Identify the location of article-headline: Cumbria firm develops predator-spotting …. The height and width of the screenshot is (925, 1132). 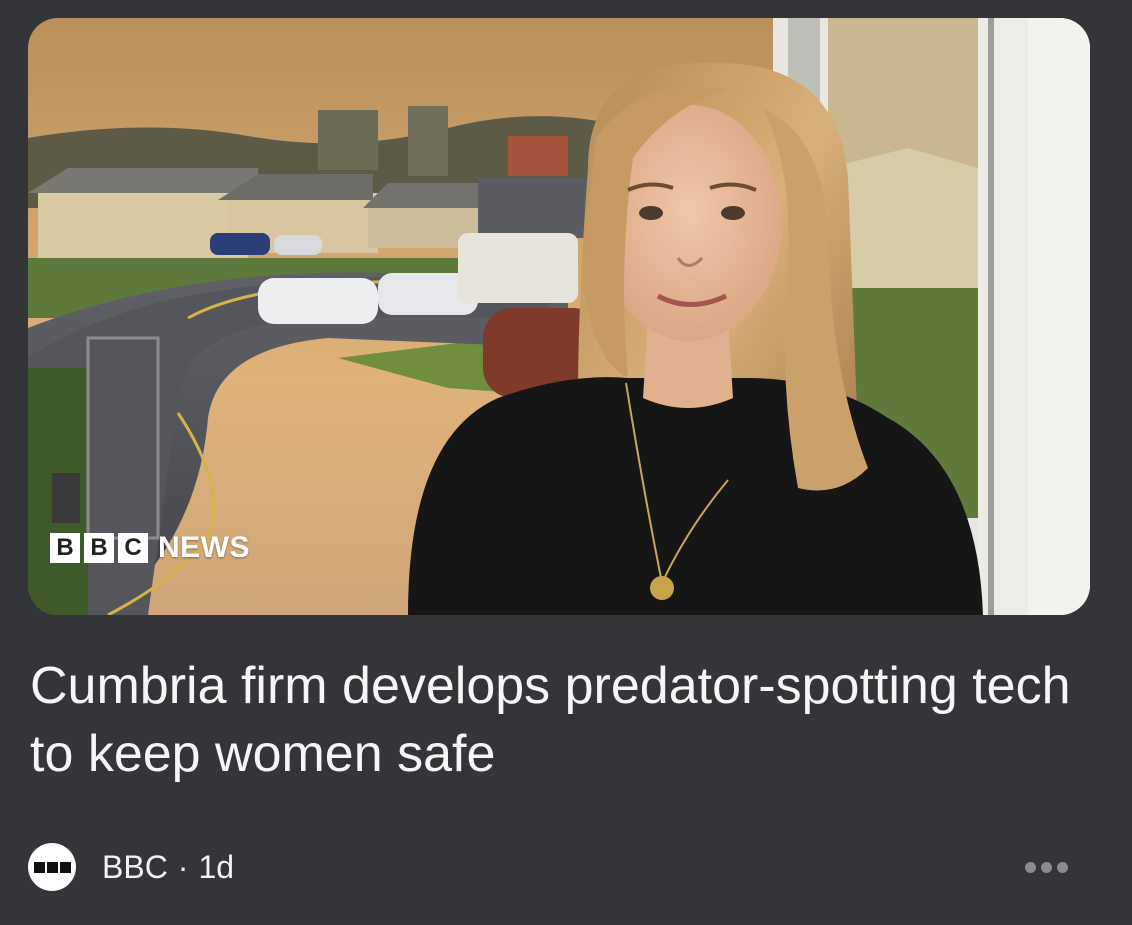
(555, 720).